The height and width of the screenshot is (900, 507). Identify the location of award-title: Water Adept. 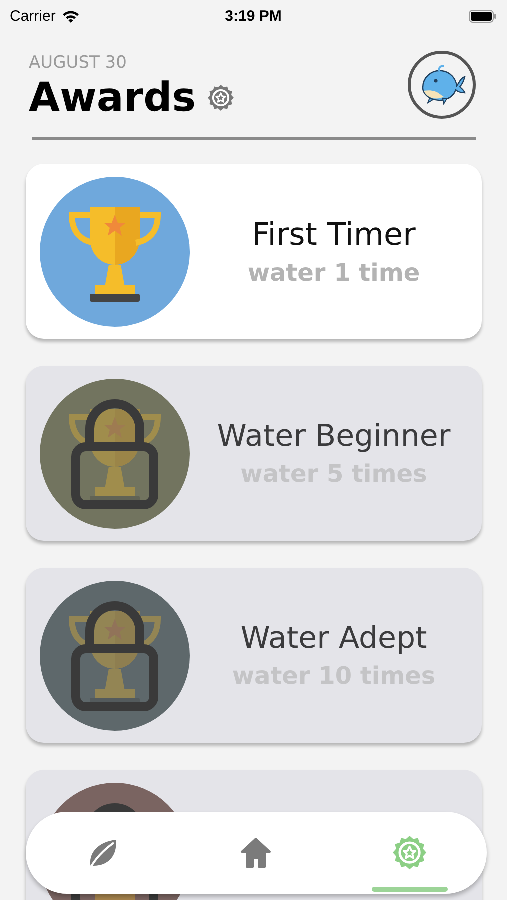
(334, 638).